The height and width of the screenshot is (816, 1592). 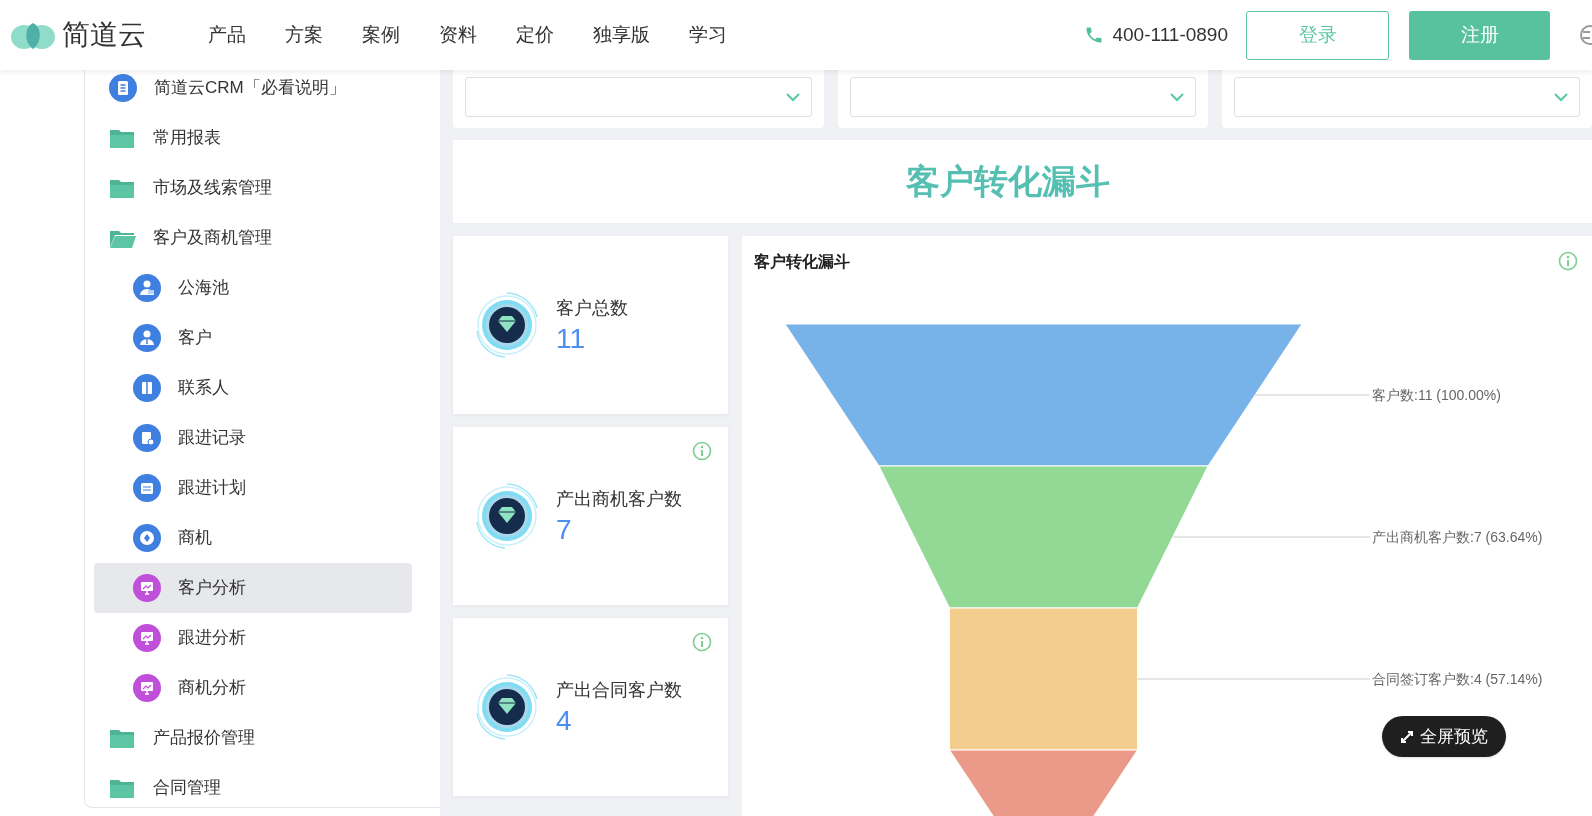 I want to click on phone-icon, so click(x=1094, y=35).